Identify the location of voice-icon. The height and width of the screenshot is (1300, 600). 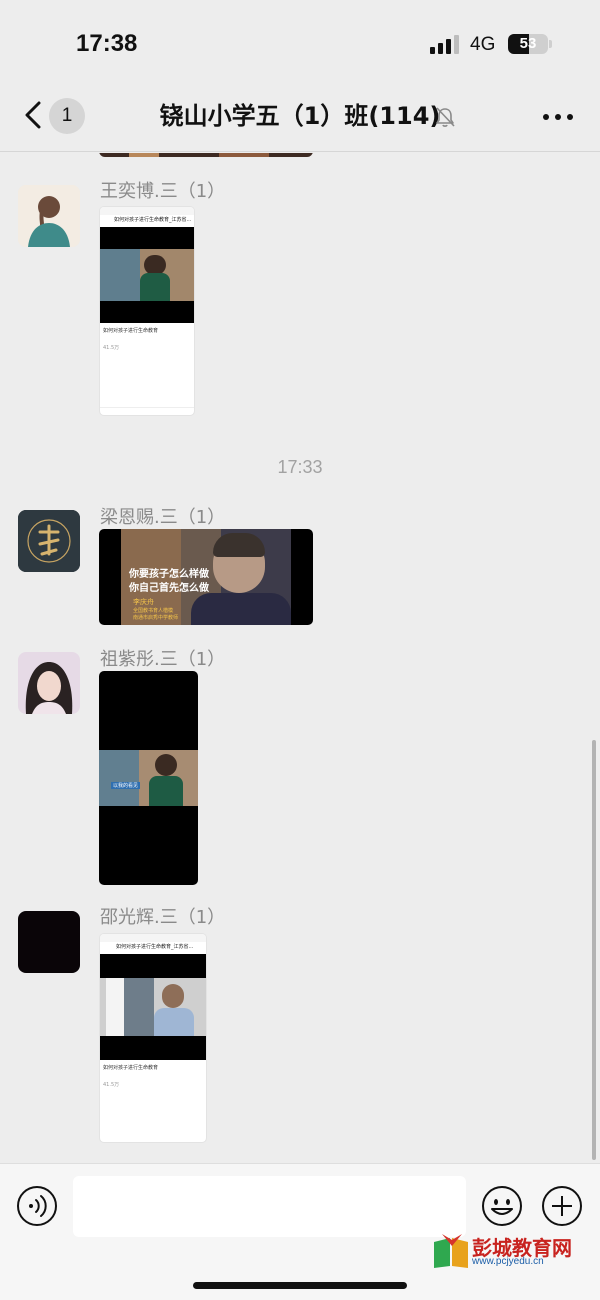
(37, 1206).